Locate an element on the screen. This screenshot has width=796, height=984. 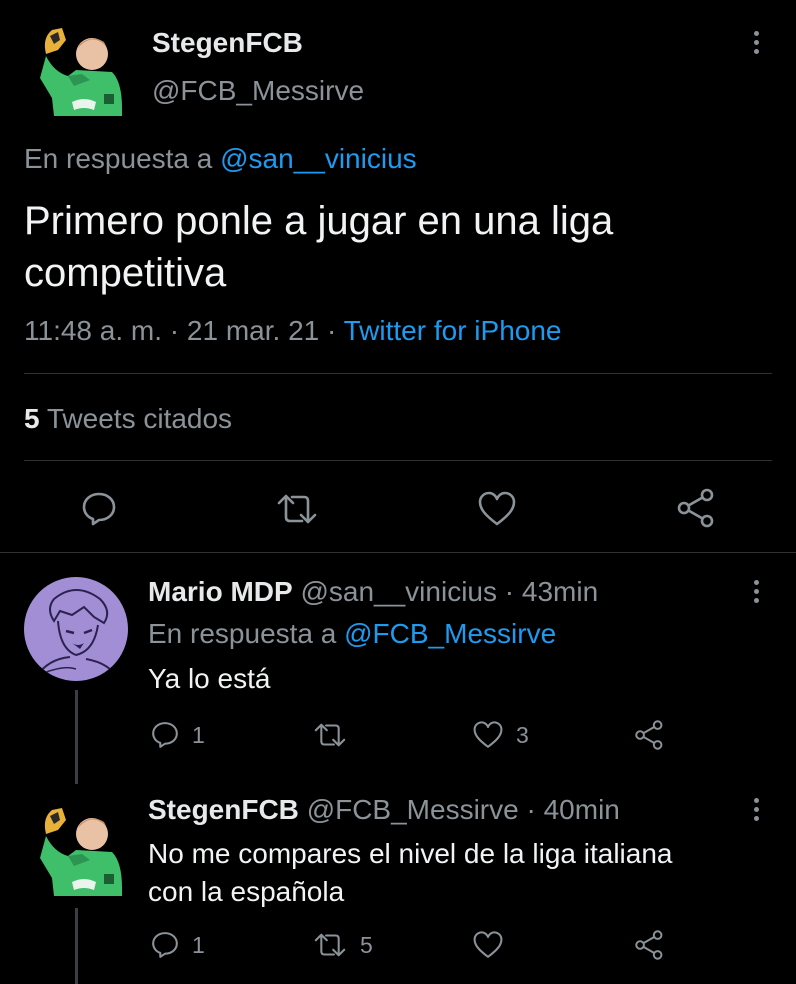
reply-1-display-name: Mario MDP is located at coordinates (220, 591).